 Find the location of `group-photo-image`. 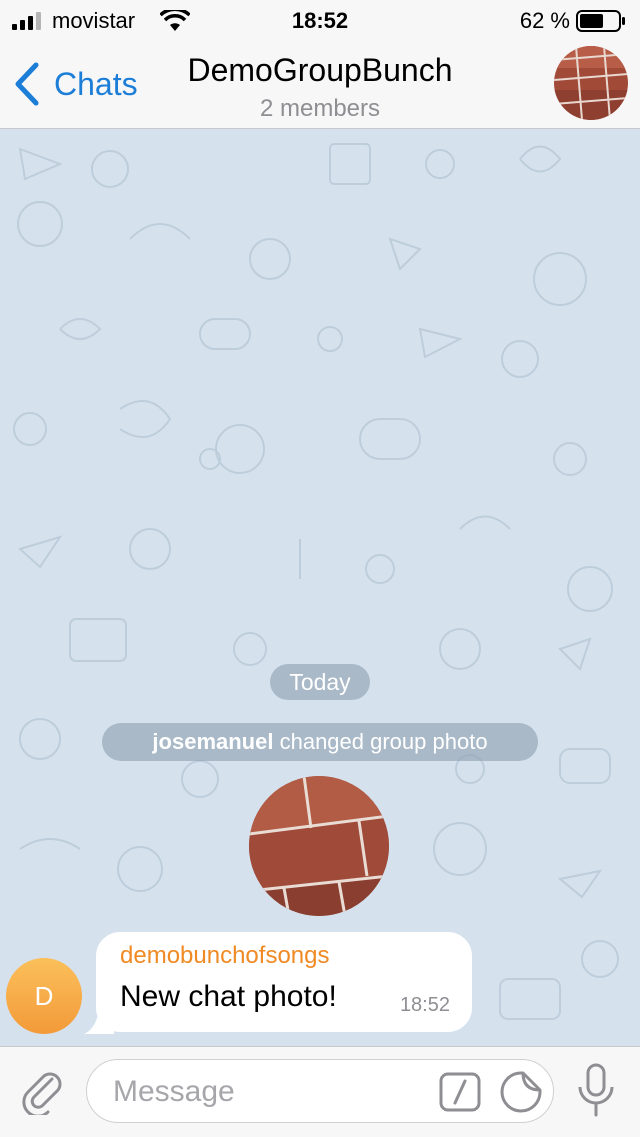

group-photo-image is located at coordinates (319, 846).